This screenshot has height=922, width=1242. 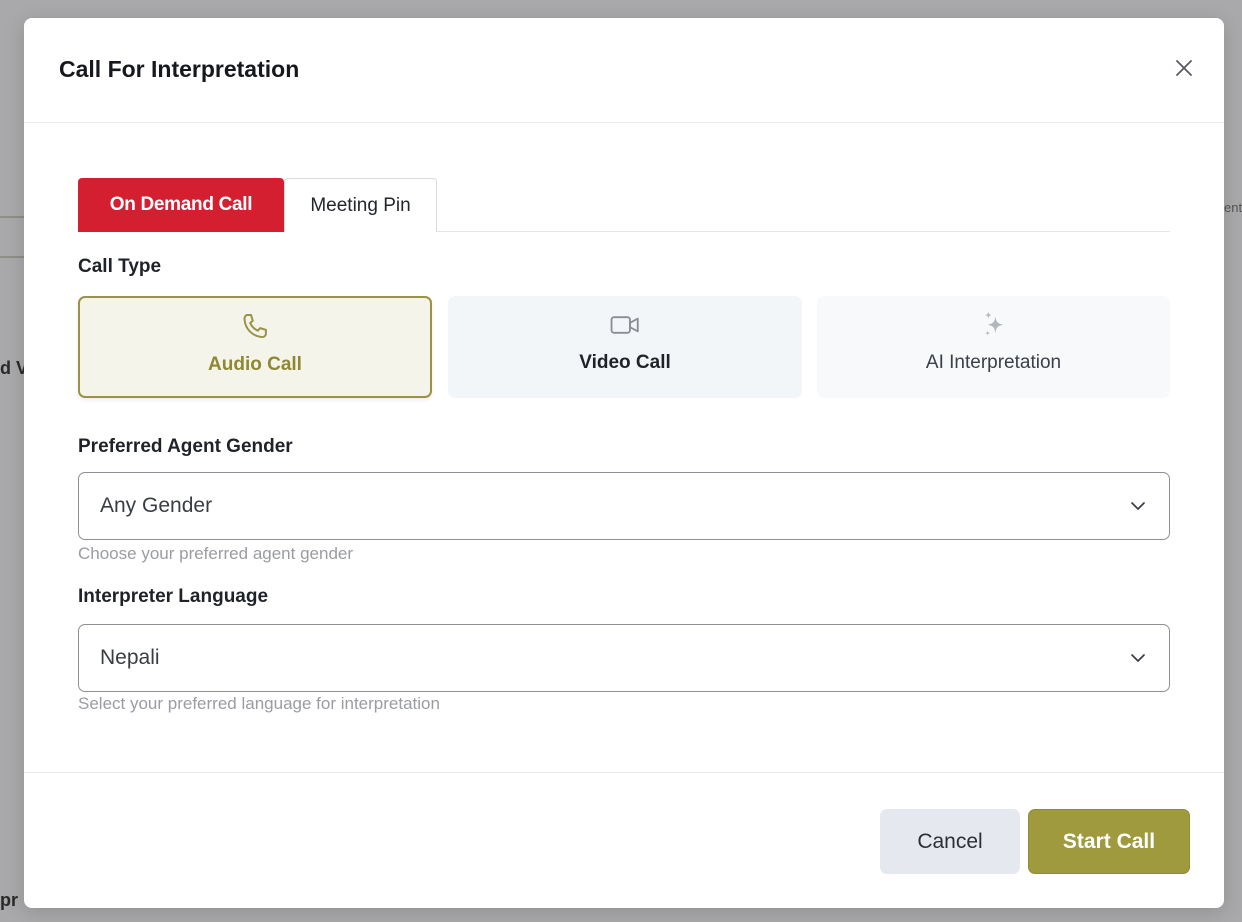 What do you see at coordinates (9, 900) in the screenshot?
I see `background-text-fragment: pr` at bounding box center [9, 900].